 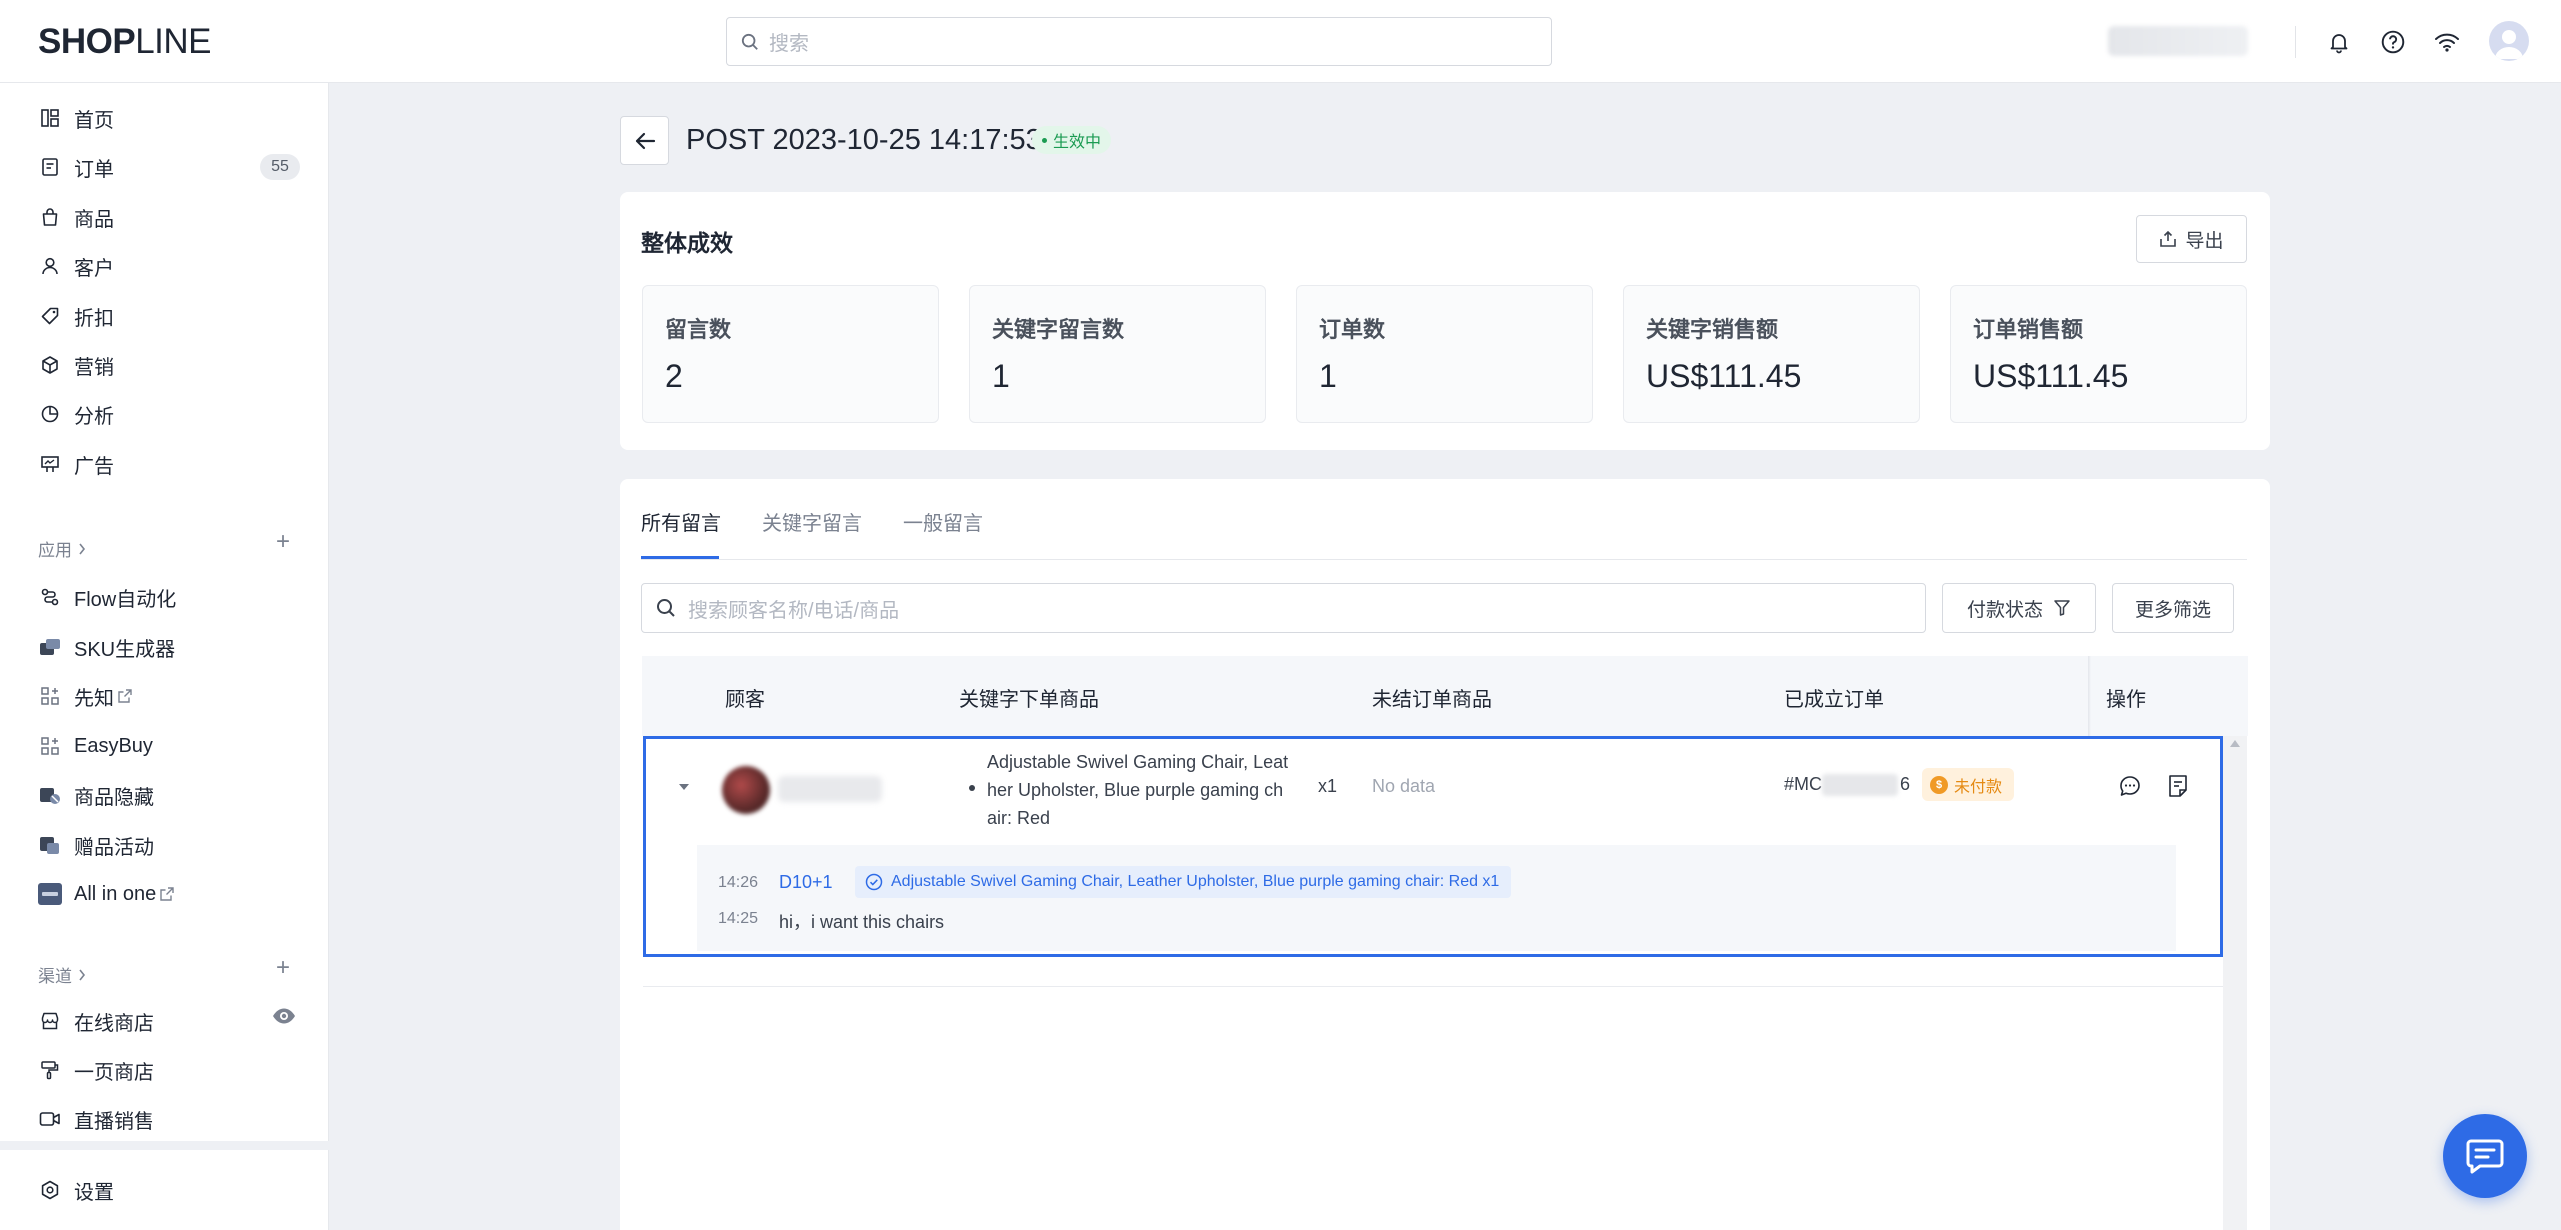 What do you see at coordinates (96, 795) in the screenshot?
I see `sidebar-item-hide-products: 商品隐藏` at bounding box center [96, 795].